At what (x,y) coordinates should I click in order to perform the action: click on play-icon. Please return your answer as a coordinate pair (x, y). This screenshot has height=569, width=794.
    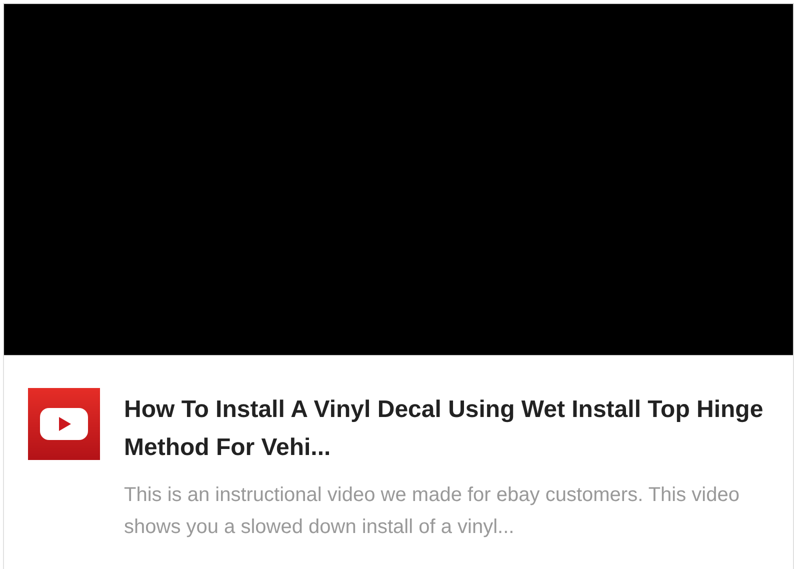
    Looking at the image, I should click on (64, 424).